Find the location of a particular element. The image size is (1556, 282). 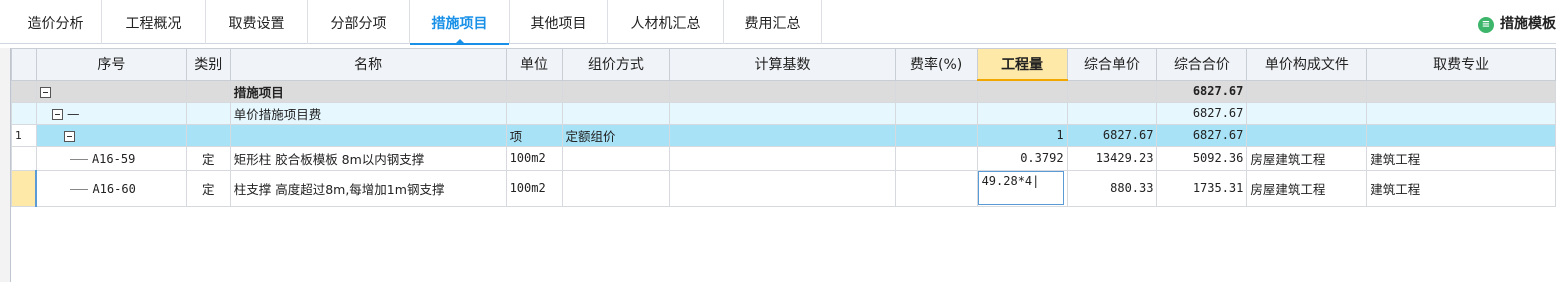

table-row: — 单价措施项目费 6827.67 is located at coordinates (783, 113).